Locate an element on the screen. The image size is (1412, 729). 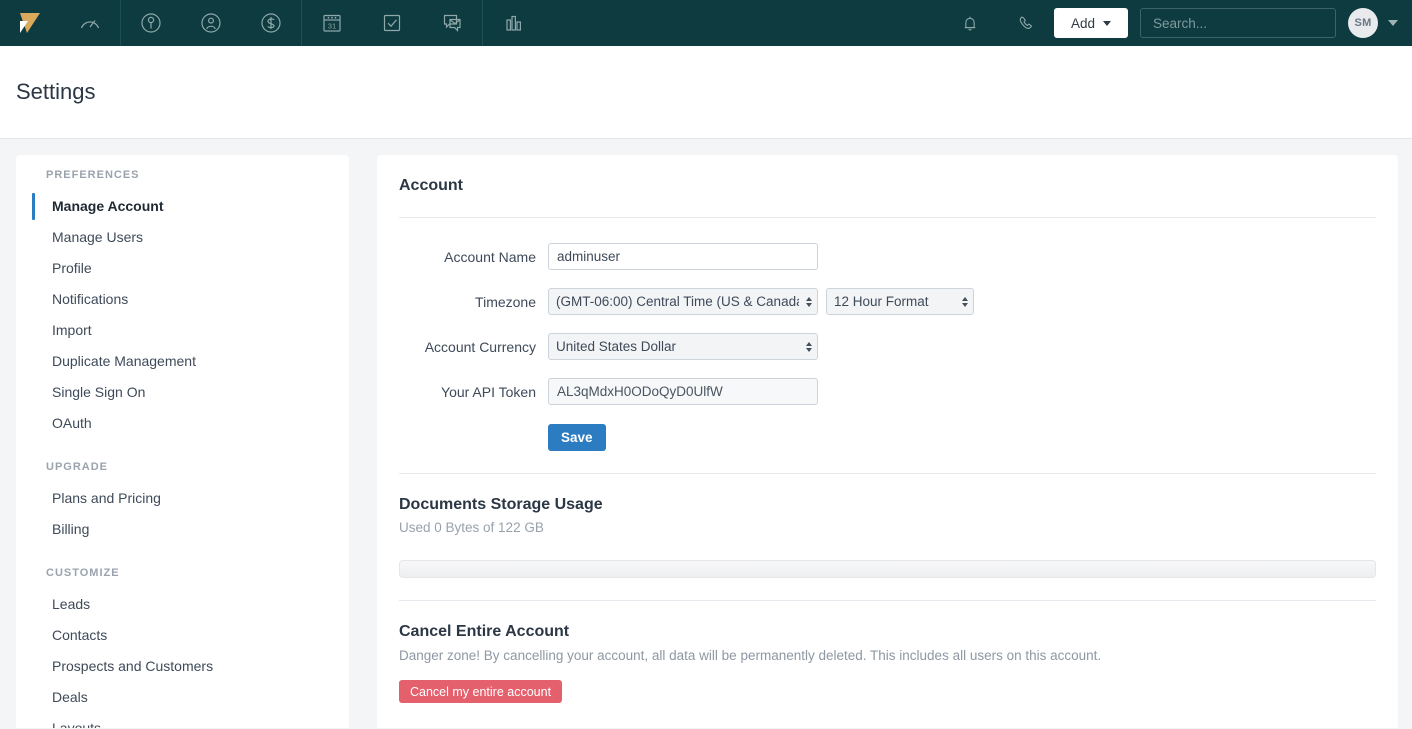
account-name-label: Account Name is located at coordinates (490, 256).